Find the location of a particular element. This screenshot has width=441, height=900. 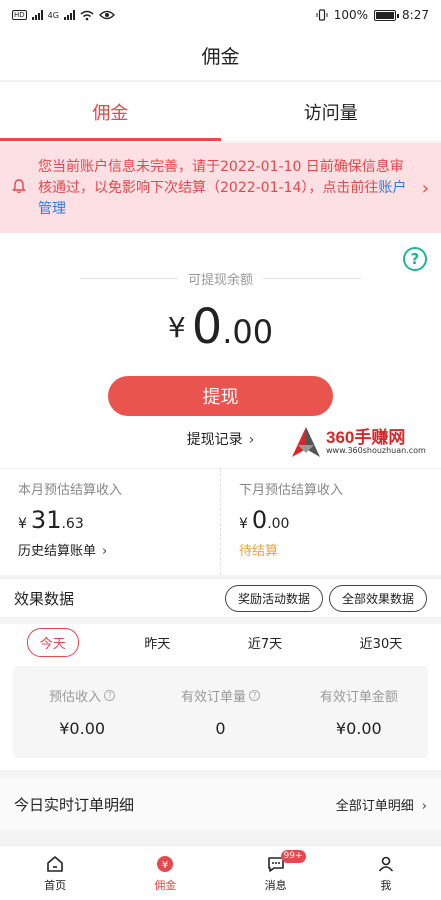

this-month-value: ¥31.63 is located at coordinates (119, 520).